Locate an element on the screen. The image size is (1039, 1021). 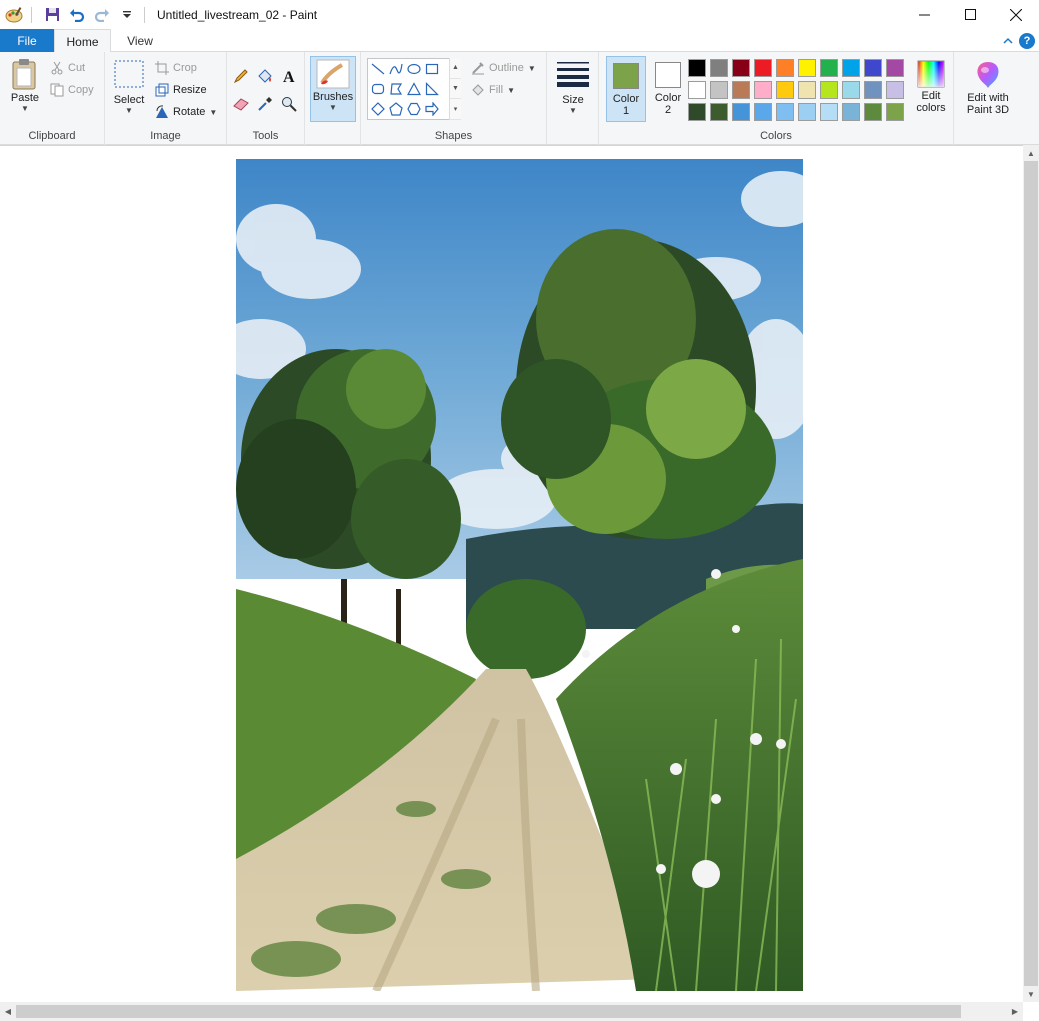
undo-icon is located at coordinates (77, 15).